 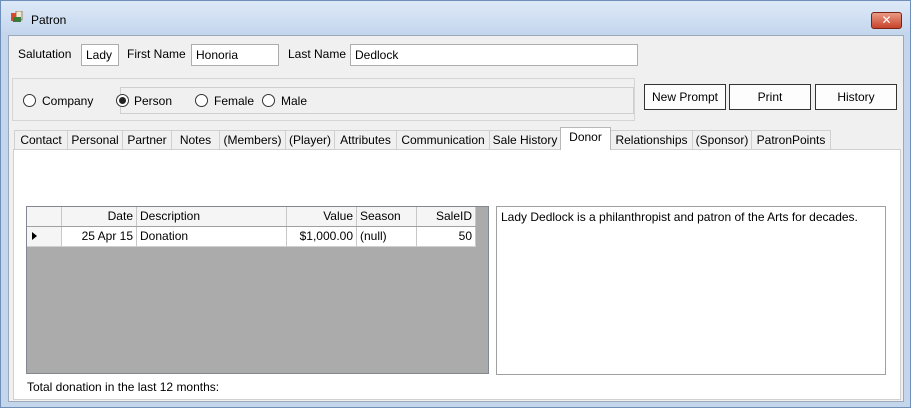 I want to click on male-radio, so click(x=268, y=100).